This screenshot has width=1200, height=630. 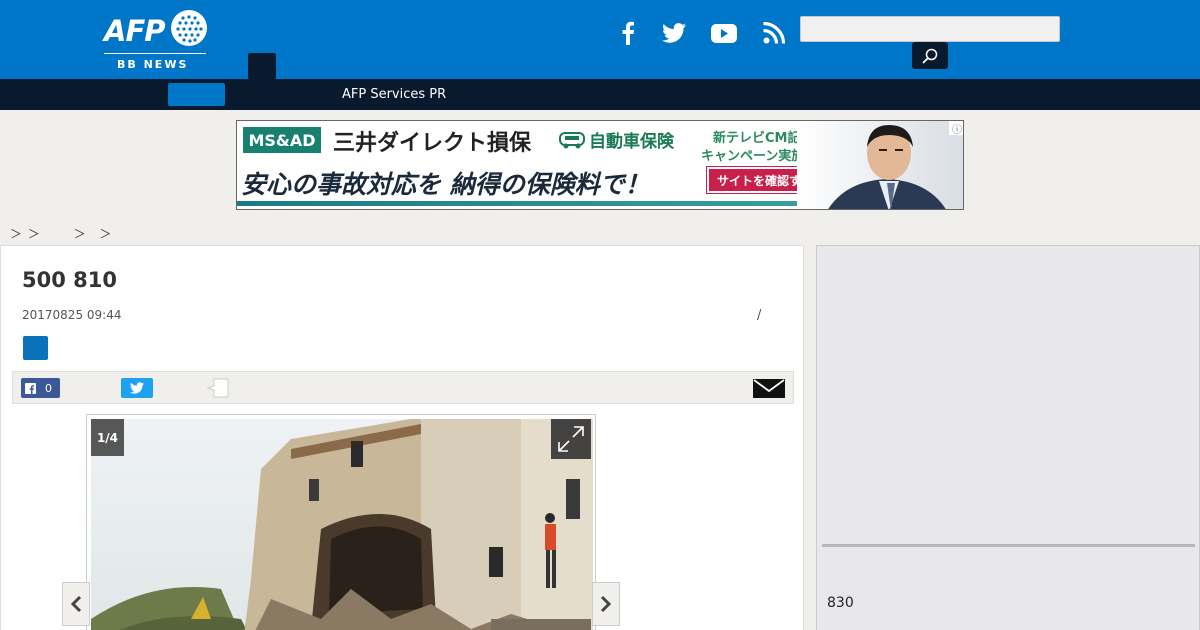 I want to click on search-button, so click(x=930, y=55).